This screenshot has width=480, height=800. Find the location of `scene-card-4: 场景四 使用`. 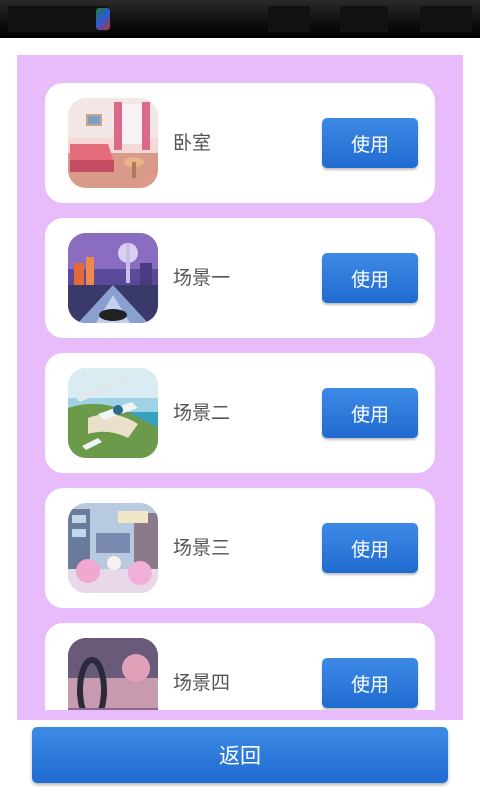

scene-card-4: 场景四 使用 is located at coordinates (240, 666).